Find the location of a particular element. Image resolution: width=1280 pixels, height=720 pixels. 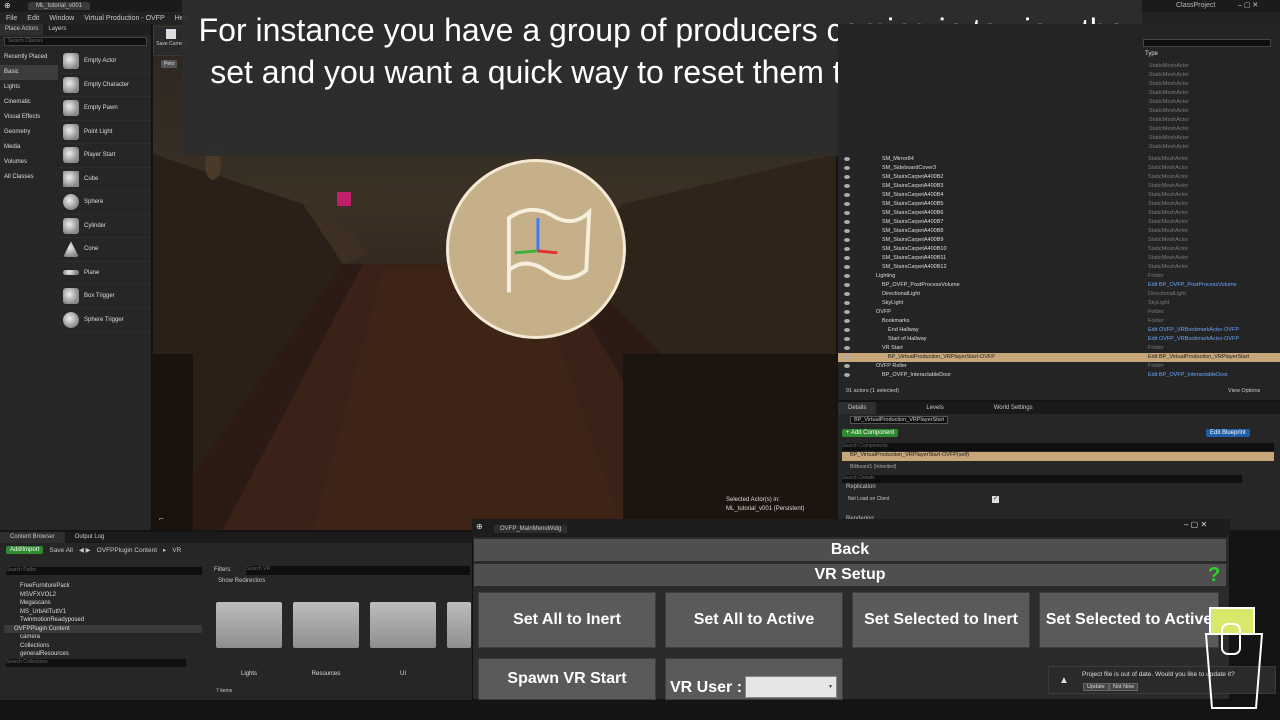

actor-name-field: BP_VirtualProduction_VRPlayerStart is located at coordinates (899, 420).